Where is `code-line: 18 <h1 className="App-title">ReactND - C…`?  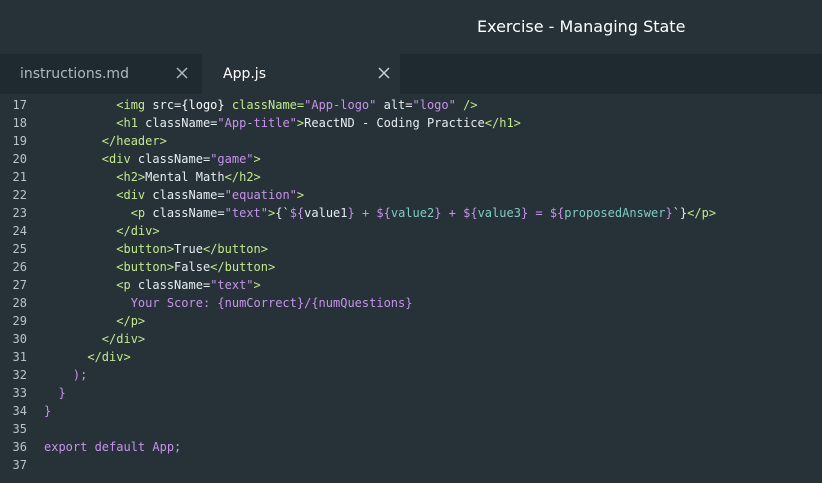
code-line: 18 <h1 className="App-title">ReactND - C… is located at coordinates (411, 123).